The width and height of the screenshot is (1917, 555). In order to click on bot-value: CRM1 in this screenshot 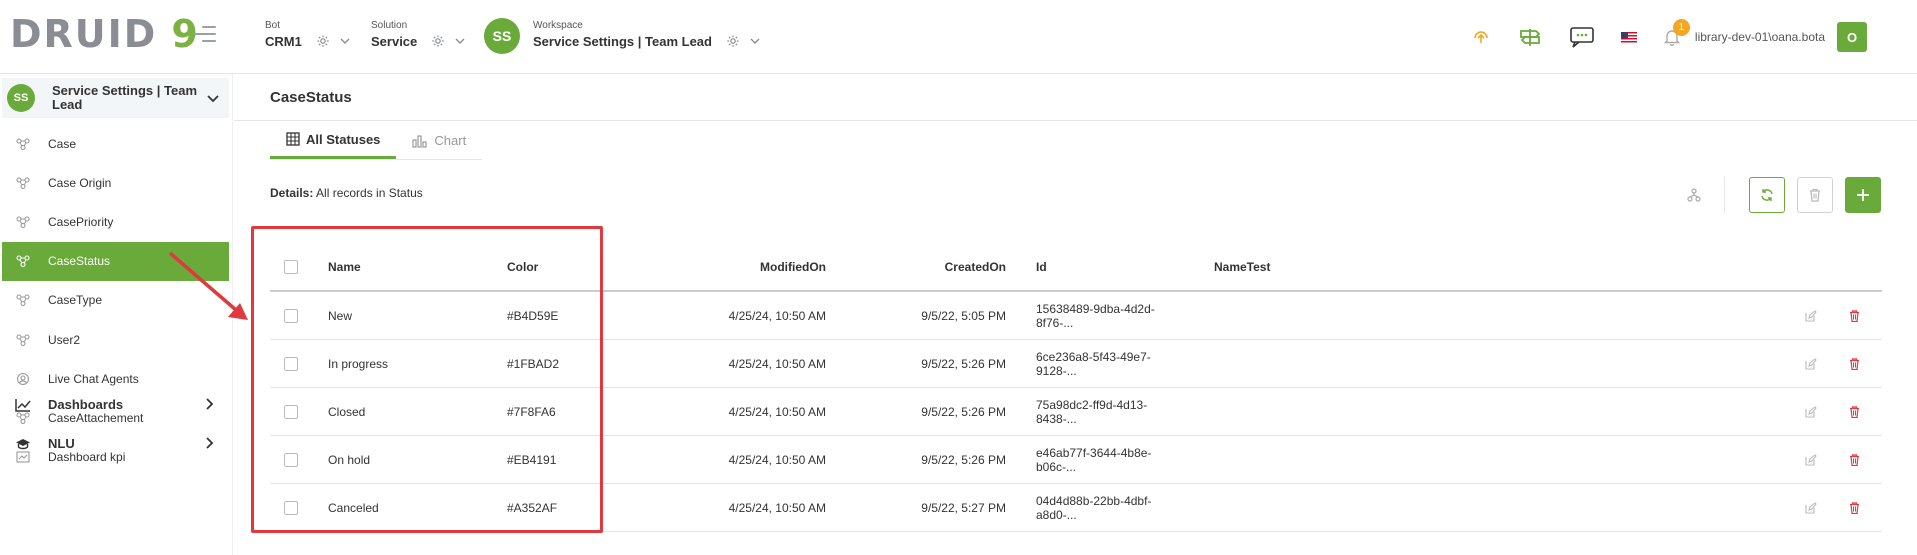, I will do `click(283, 41)`.